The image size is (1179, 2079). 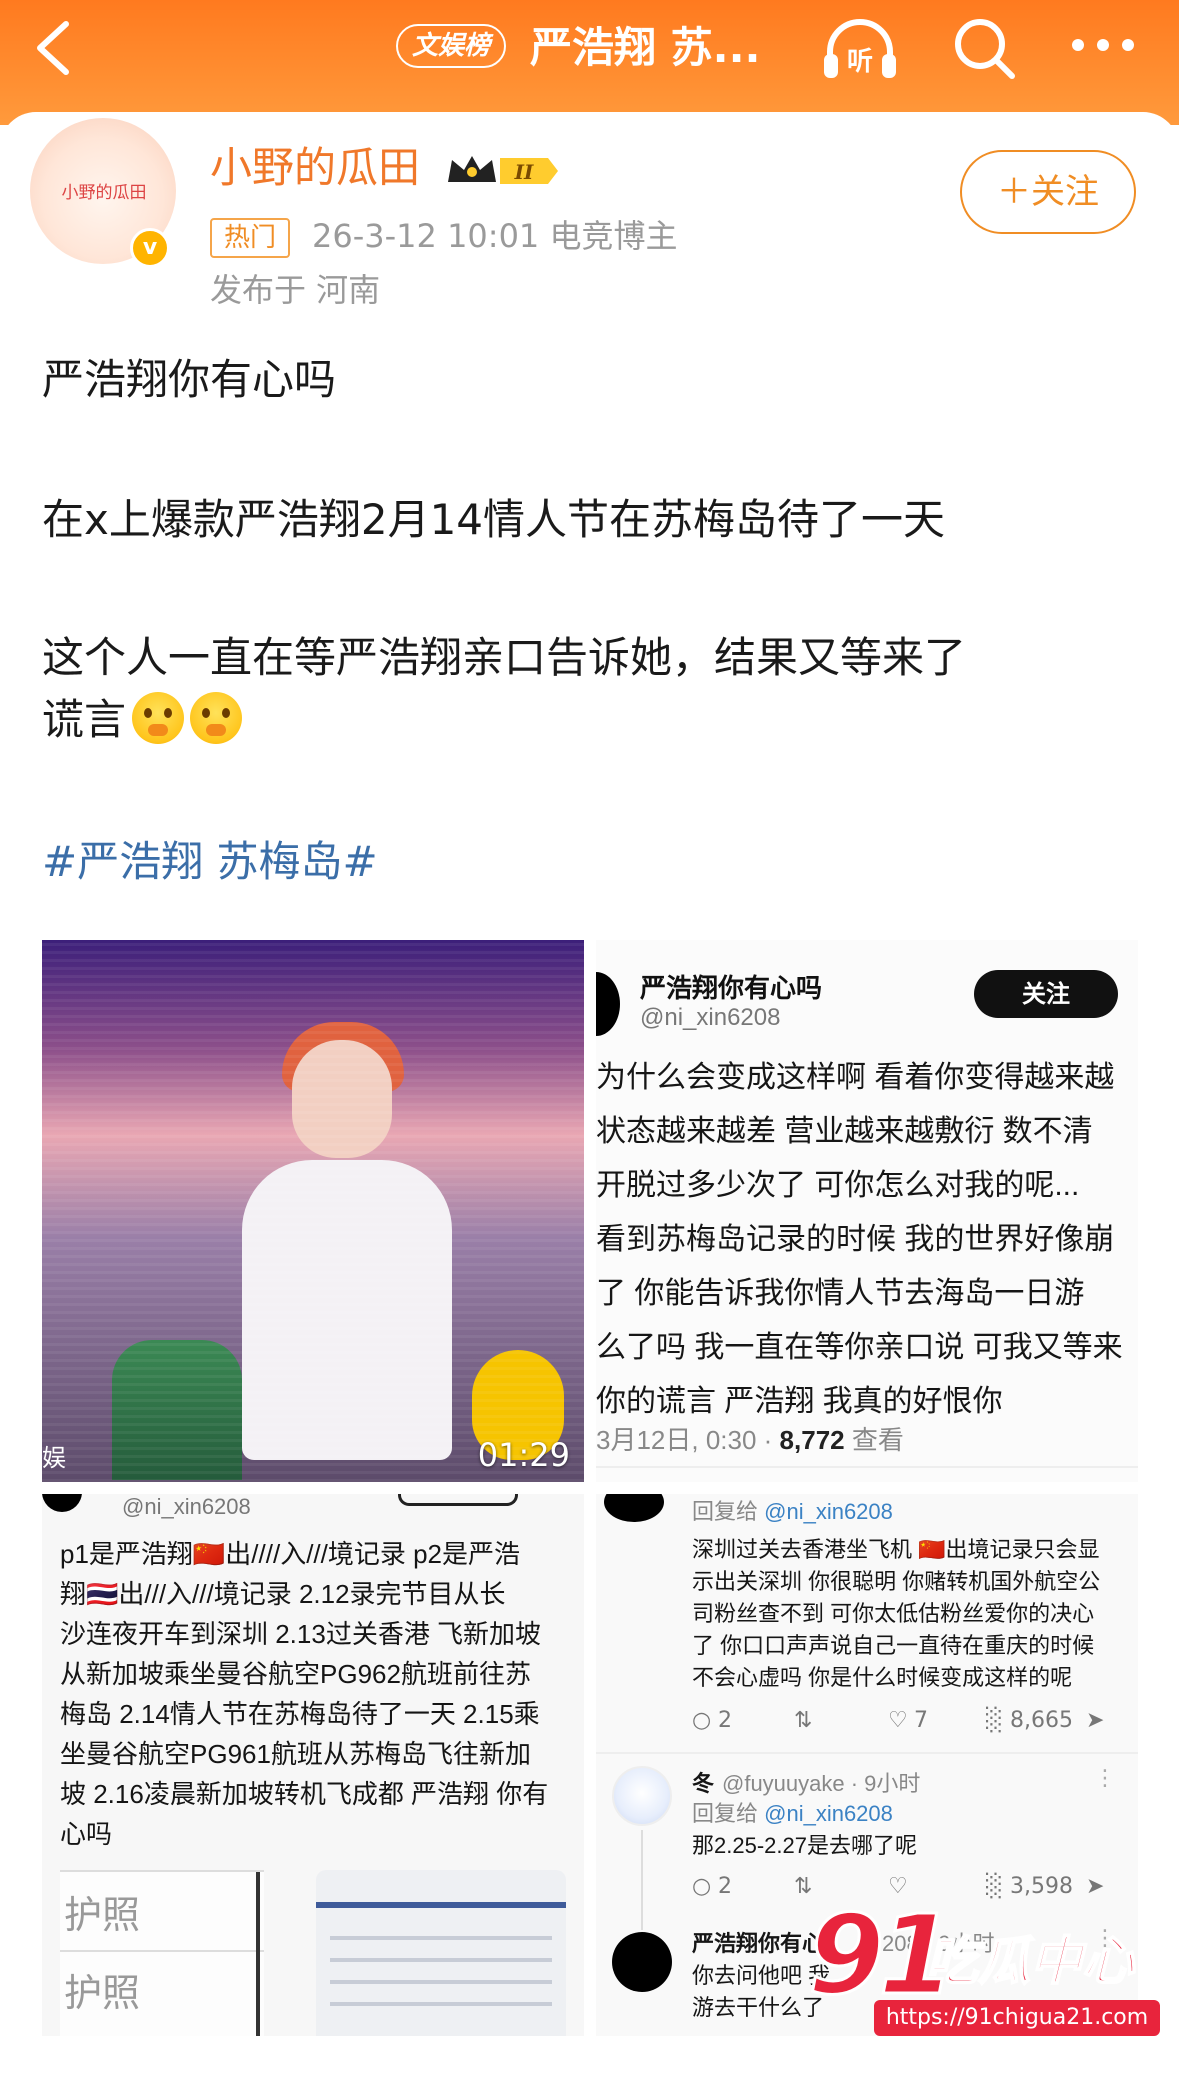 I want to click on video-corner-text: 娱, so click(x=54, y=1458).